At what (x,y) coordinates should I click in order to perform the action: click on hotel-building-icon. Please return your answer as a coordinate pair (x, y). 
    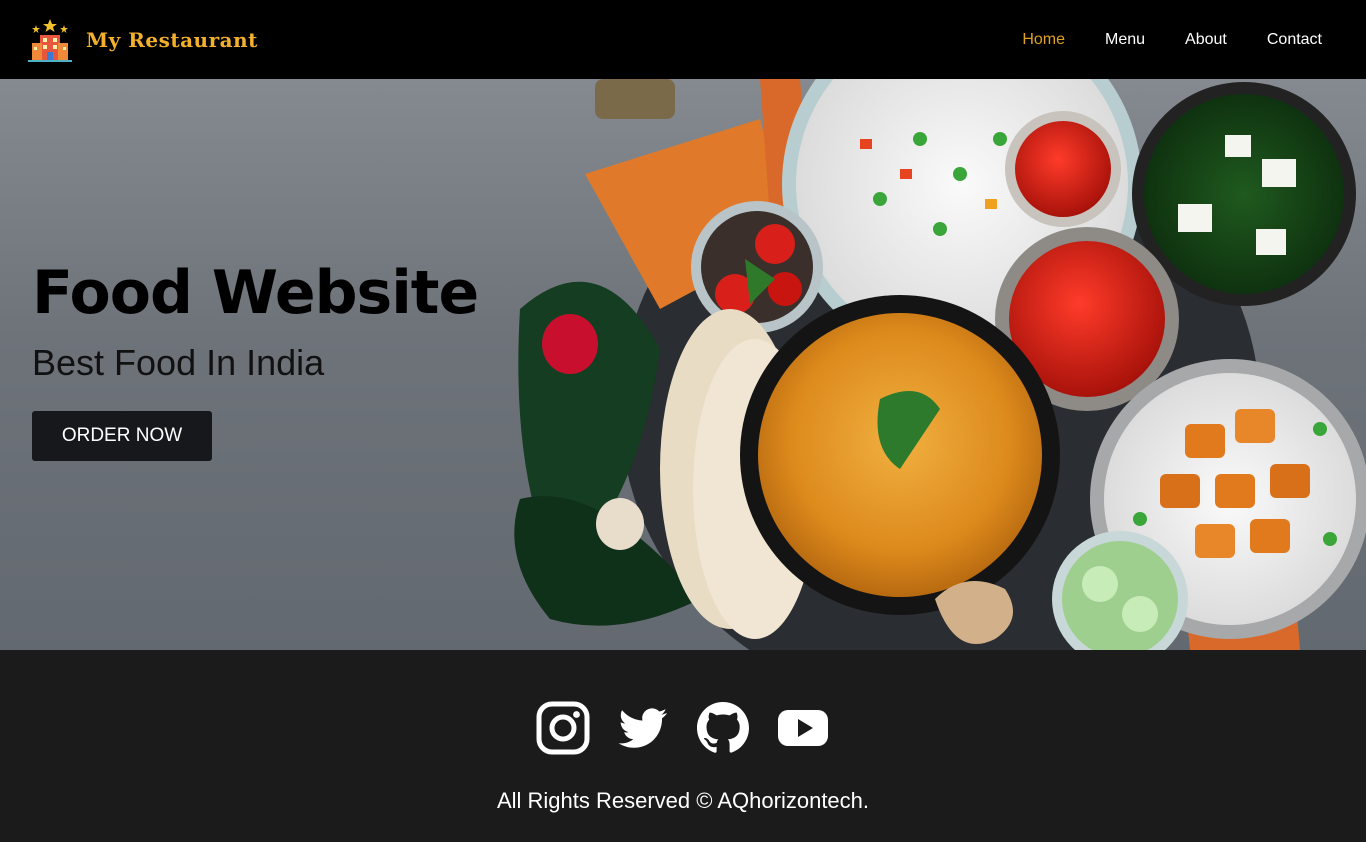
    Looking at the image, I should click on (50, 40).